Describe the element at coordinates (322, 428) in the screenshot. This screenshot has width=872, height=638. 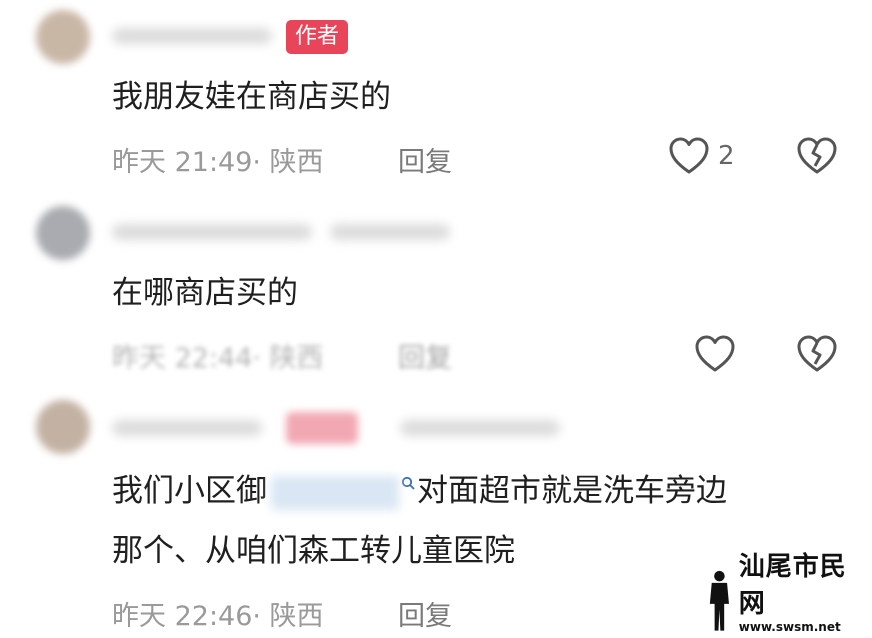
I see `badge-blurred` at that location.